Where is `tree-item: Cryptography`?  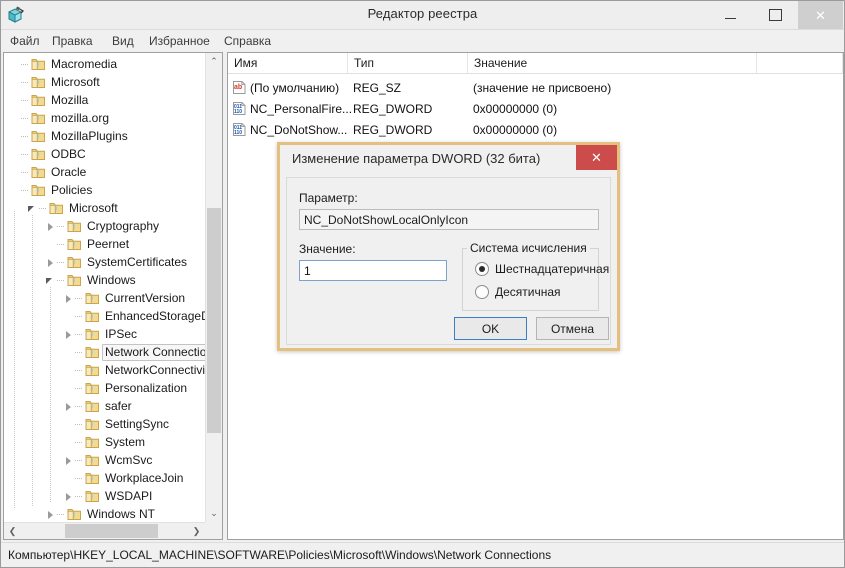 tree-item: Cryptography is located at coordinates (105, 226).